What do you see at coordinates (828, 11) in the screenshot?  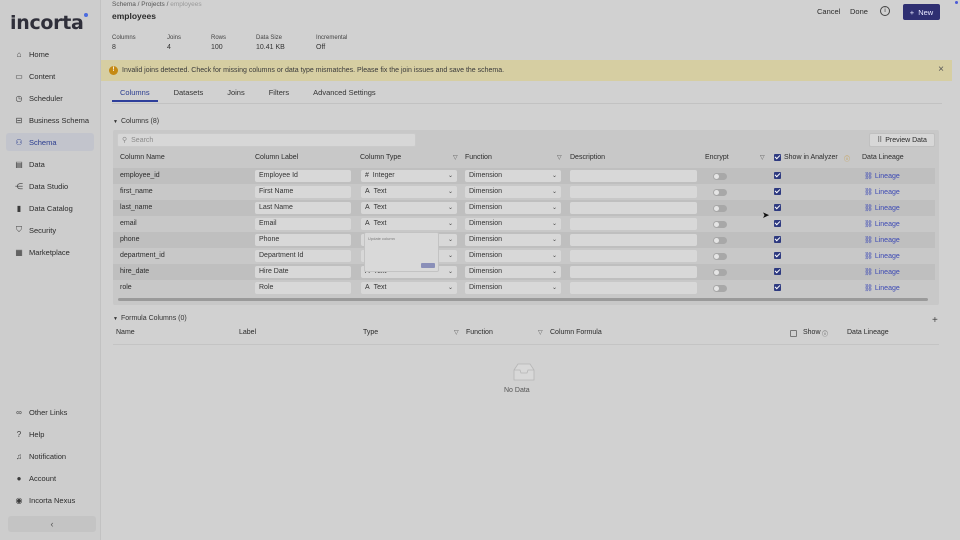 I see `cancel-button: Cancel` at bounding box center [828, 11].